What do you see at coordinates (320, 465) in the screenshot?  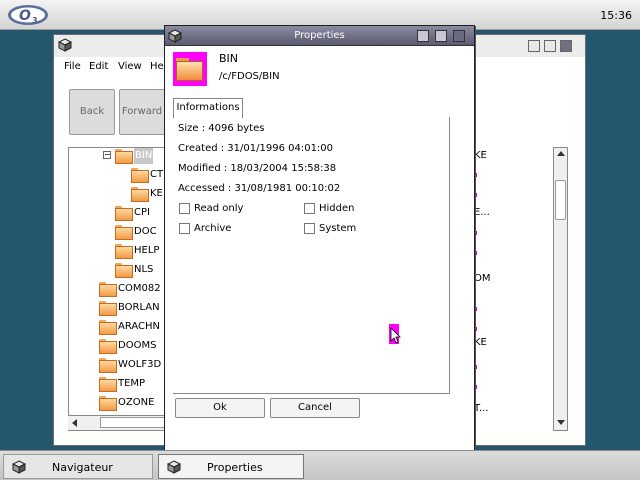 I see `taskbar: Navigateur Properties` at bounding box center [320, 465].